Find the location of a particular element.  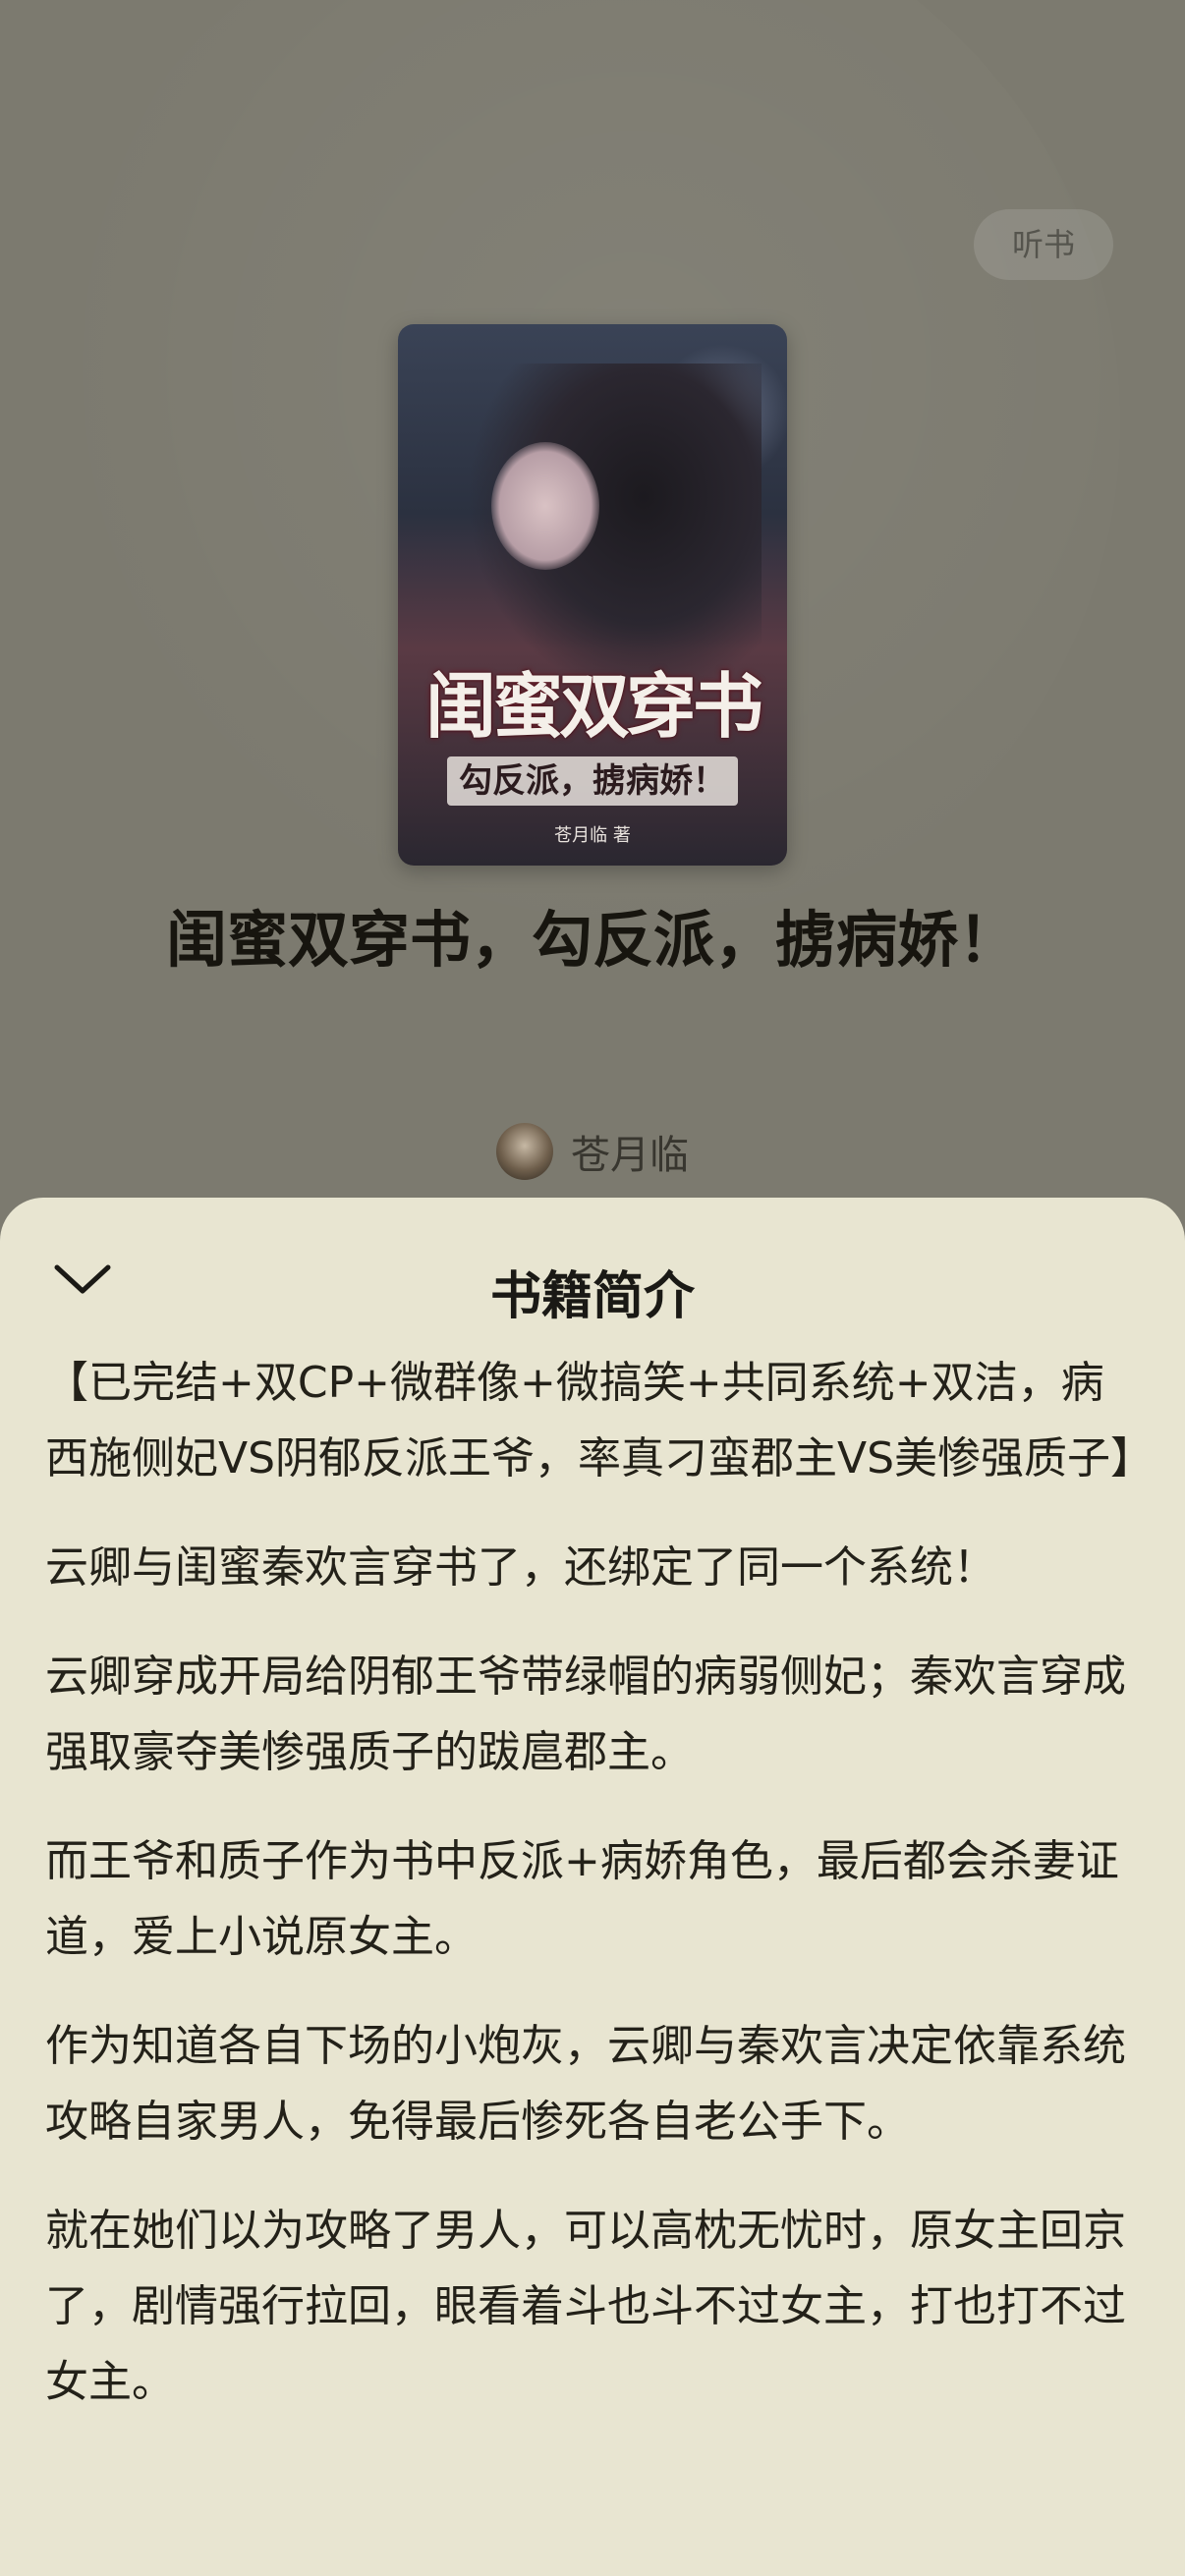

intro-paragraph: 云卿穿成开局给阴郁王爷带绿帽的病弱侧妃；秦欢言穿成强取豪夺美惨强质子的跋扈郡主。 is located at coordinates (586, 1714).